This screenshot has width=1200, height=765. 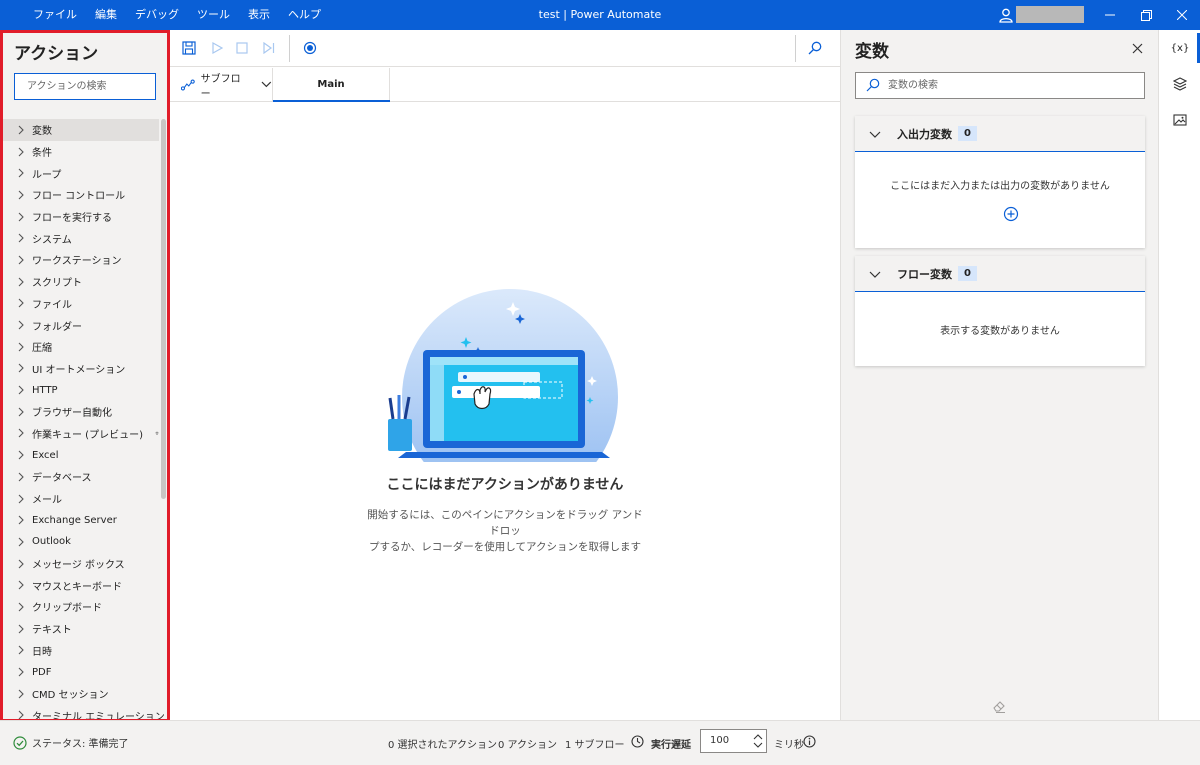 I want to click on action-category: ブラウザー自動化, so click(x=81, y=412).